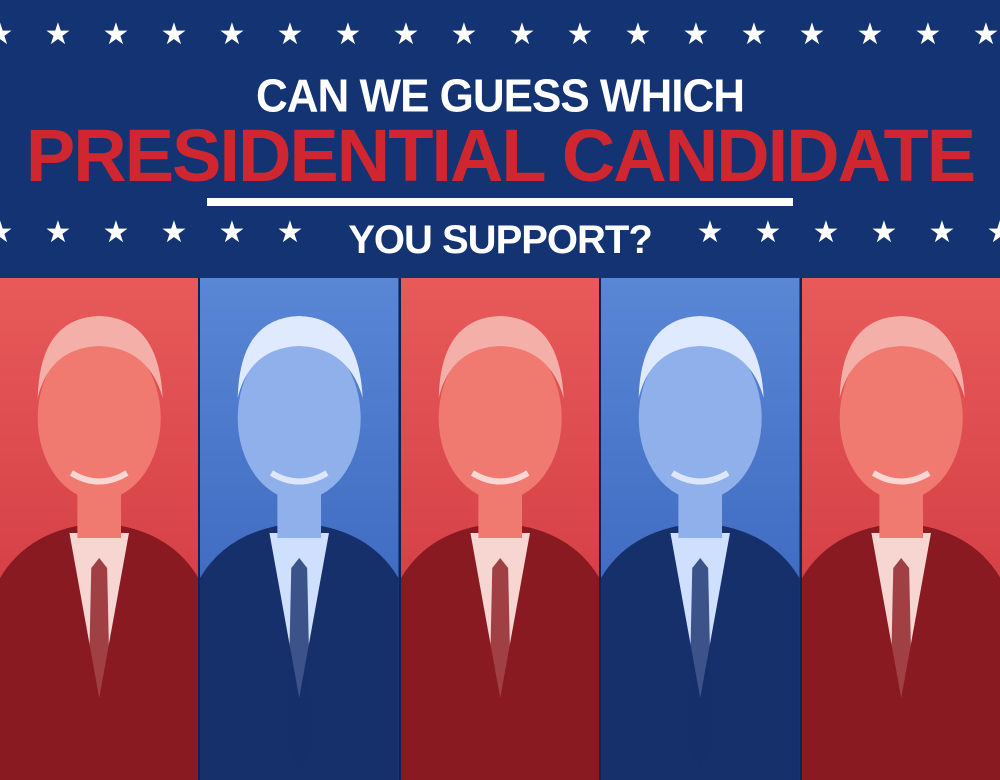 The width and height of the screenshot is (1000, 780). What do you see at coordinates (500, 155) in the screenshot?
I see `headline-line-2: PRESIDENTIAL CANDIDATE` at bounding box center [500, 155].